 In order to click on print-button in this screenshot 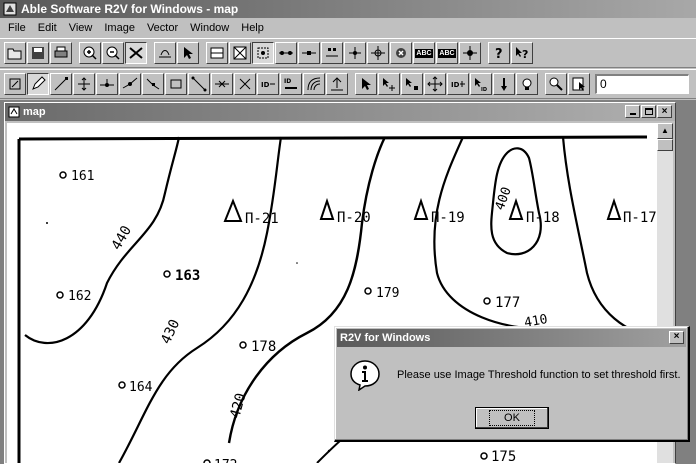, I will do `click(61, 53)`.